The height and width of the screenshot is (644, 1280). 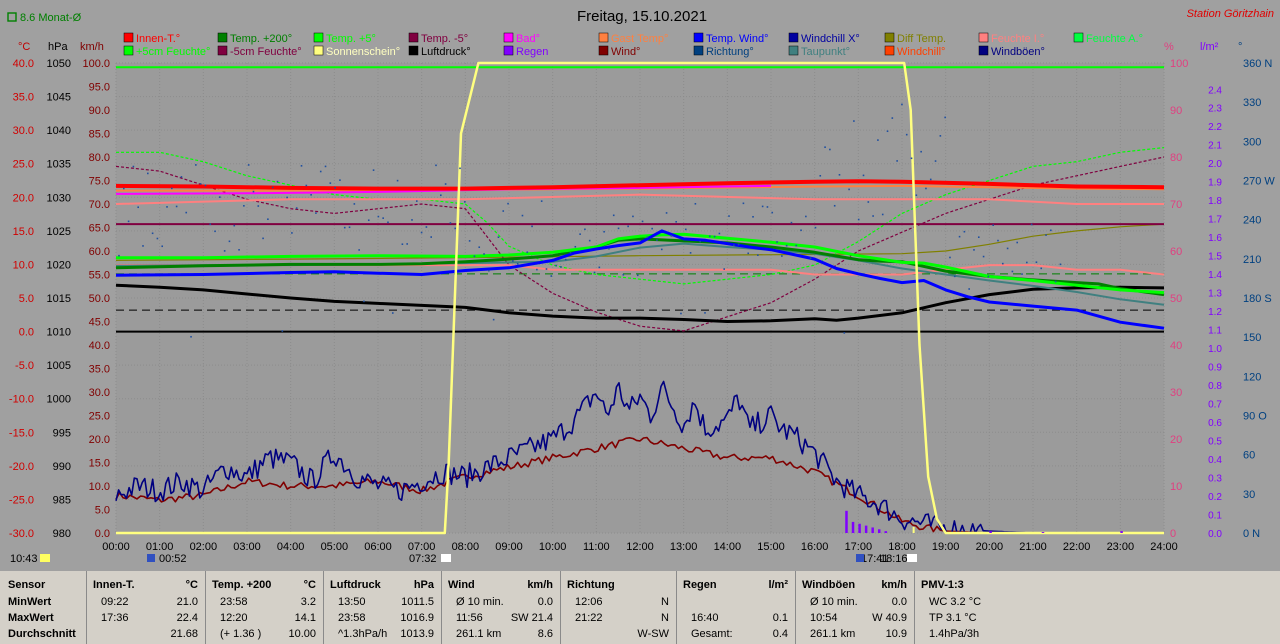 I want to click on legend-item: Temp. +200°, so click(x=254, y=38).